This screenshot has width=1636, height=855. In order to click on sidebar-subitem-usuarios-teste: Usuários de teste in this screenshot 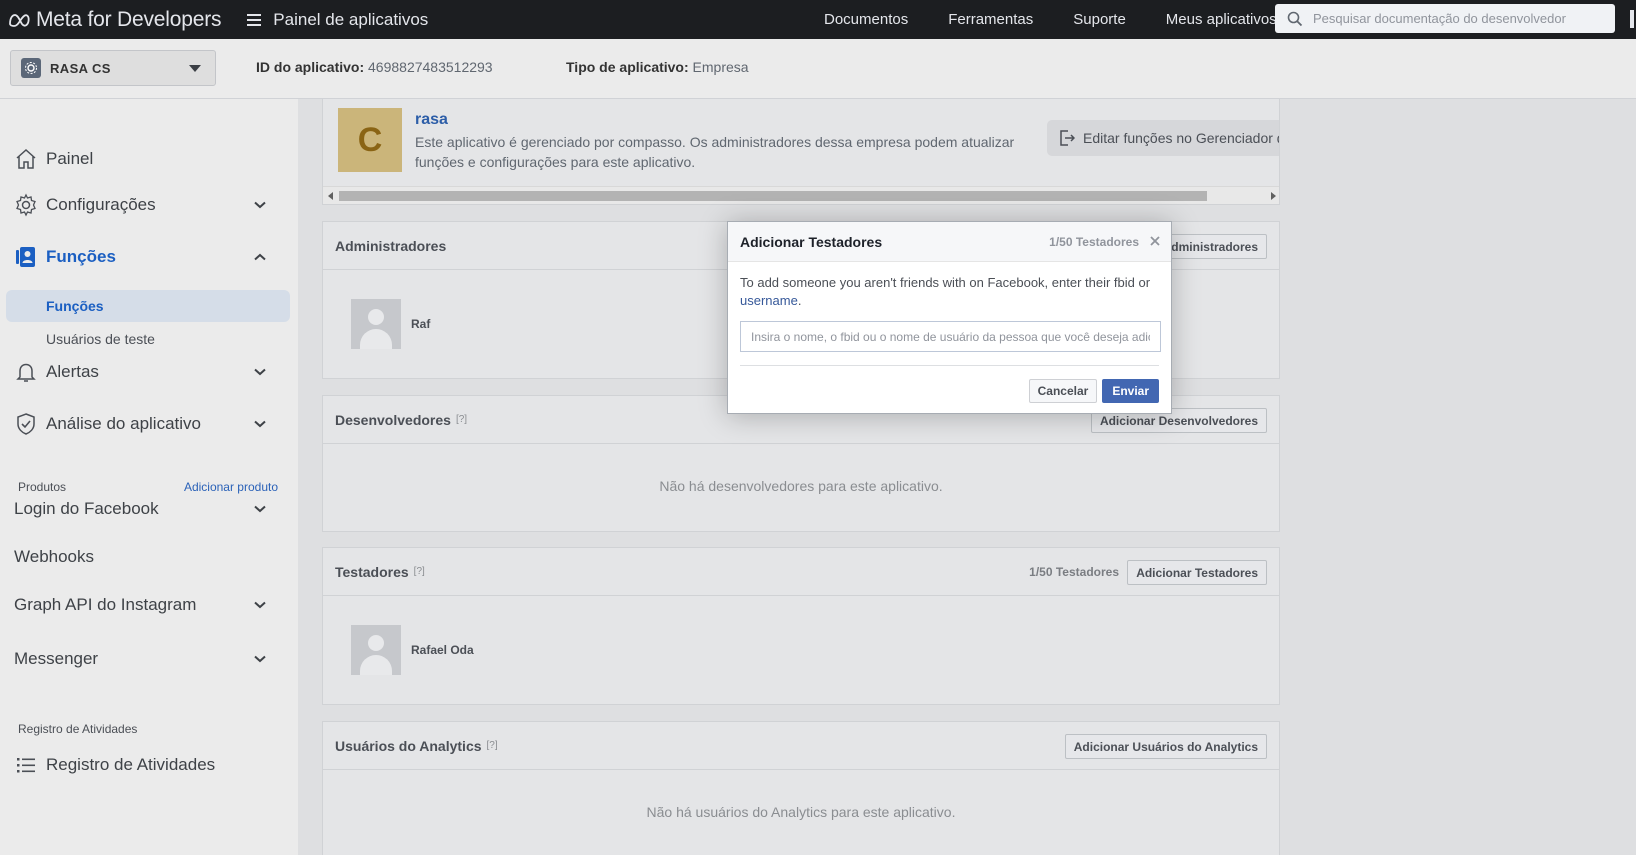, I will do `click(148, 339)`.